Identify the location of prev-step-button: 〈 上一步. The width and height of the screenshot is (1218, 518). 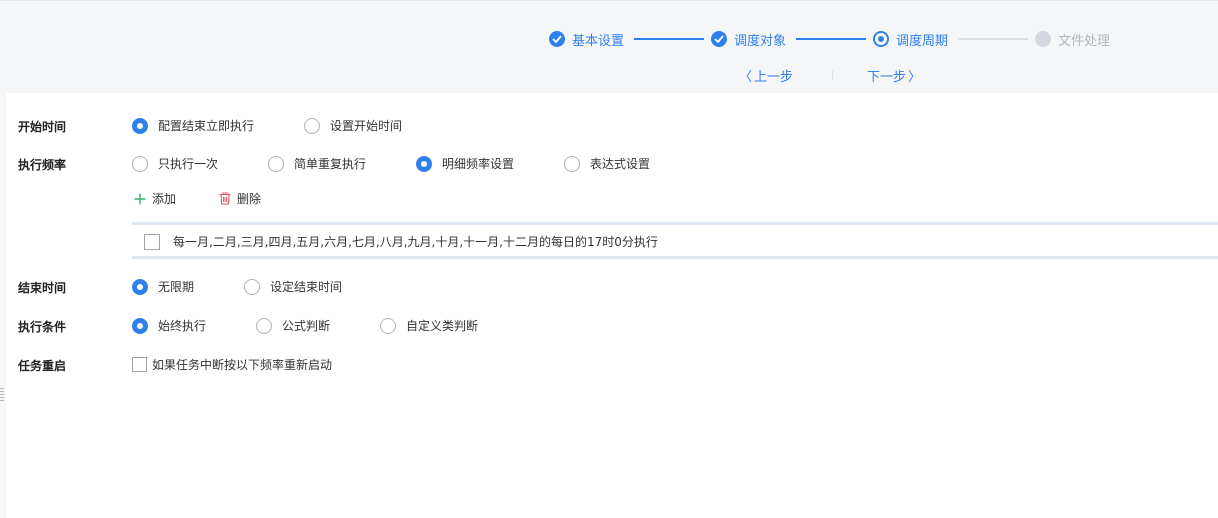
(766, 75).